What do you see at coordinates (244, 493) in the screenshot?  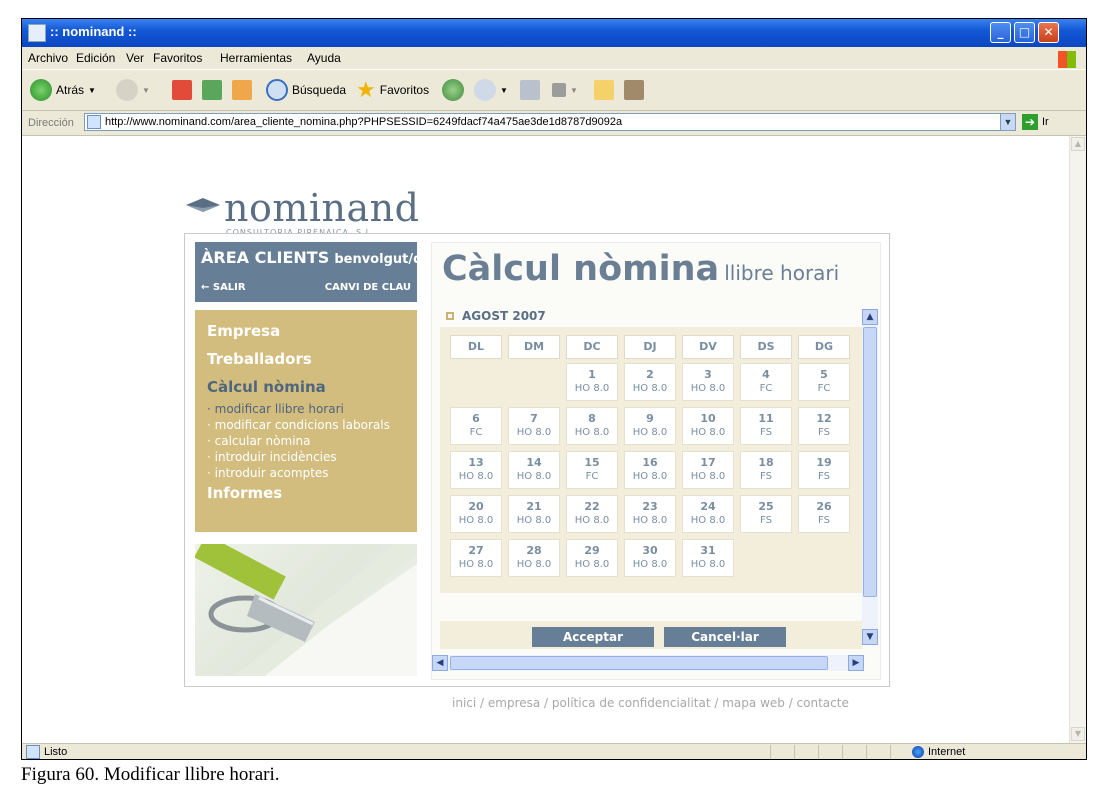 I see `nav-informes: Informes` at bounding box center [244, 493].